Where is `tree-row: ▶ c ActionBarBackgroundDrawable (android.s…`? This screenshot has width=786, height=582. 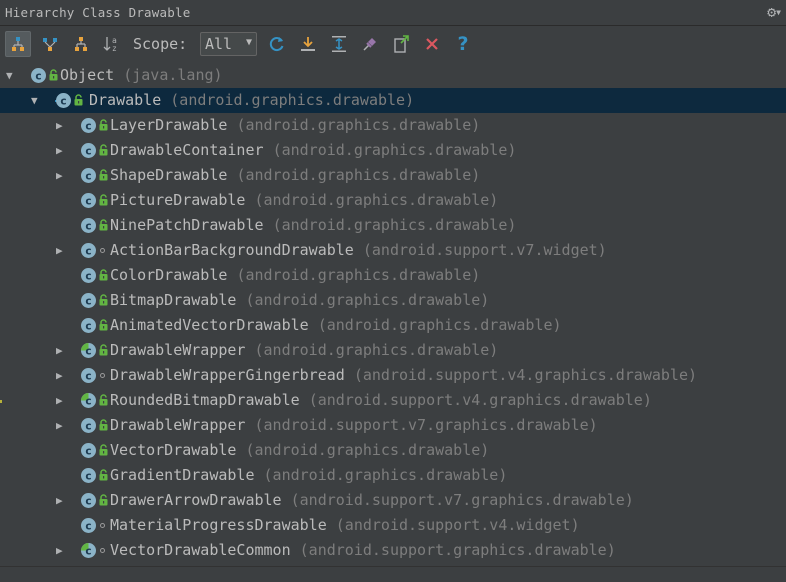
tree-row: ▶ c ActionBarBackgroundDrawable (android.s… is located at coordinates (393, 250).